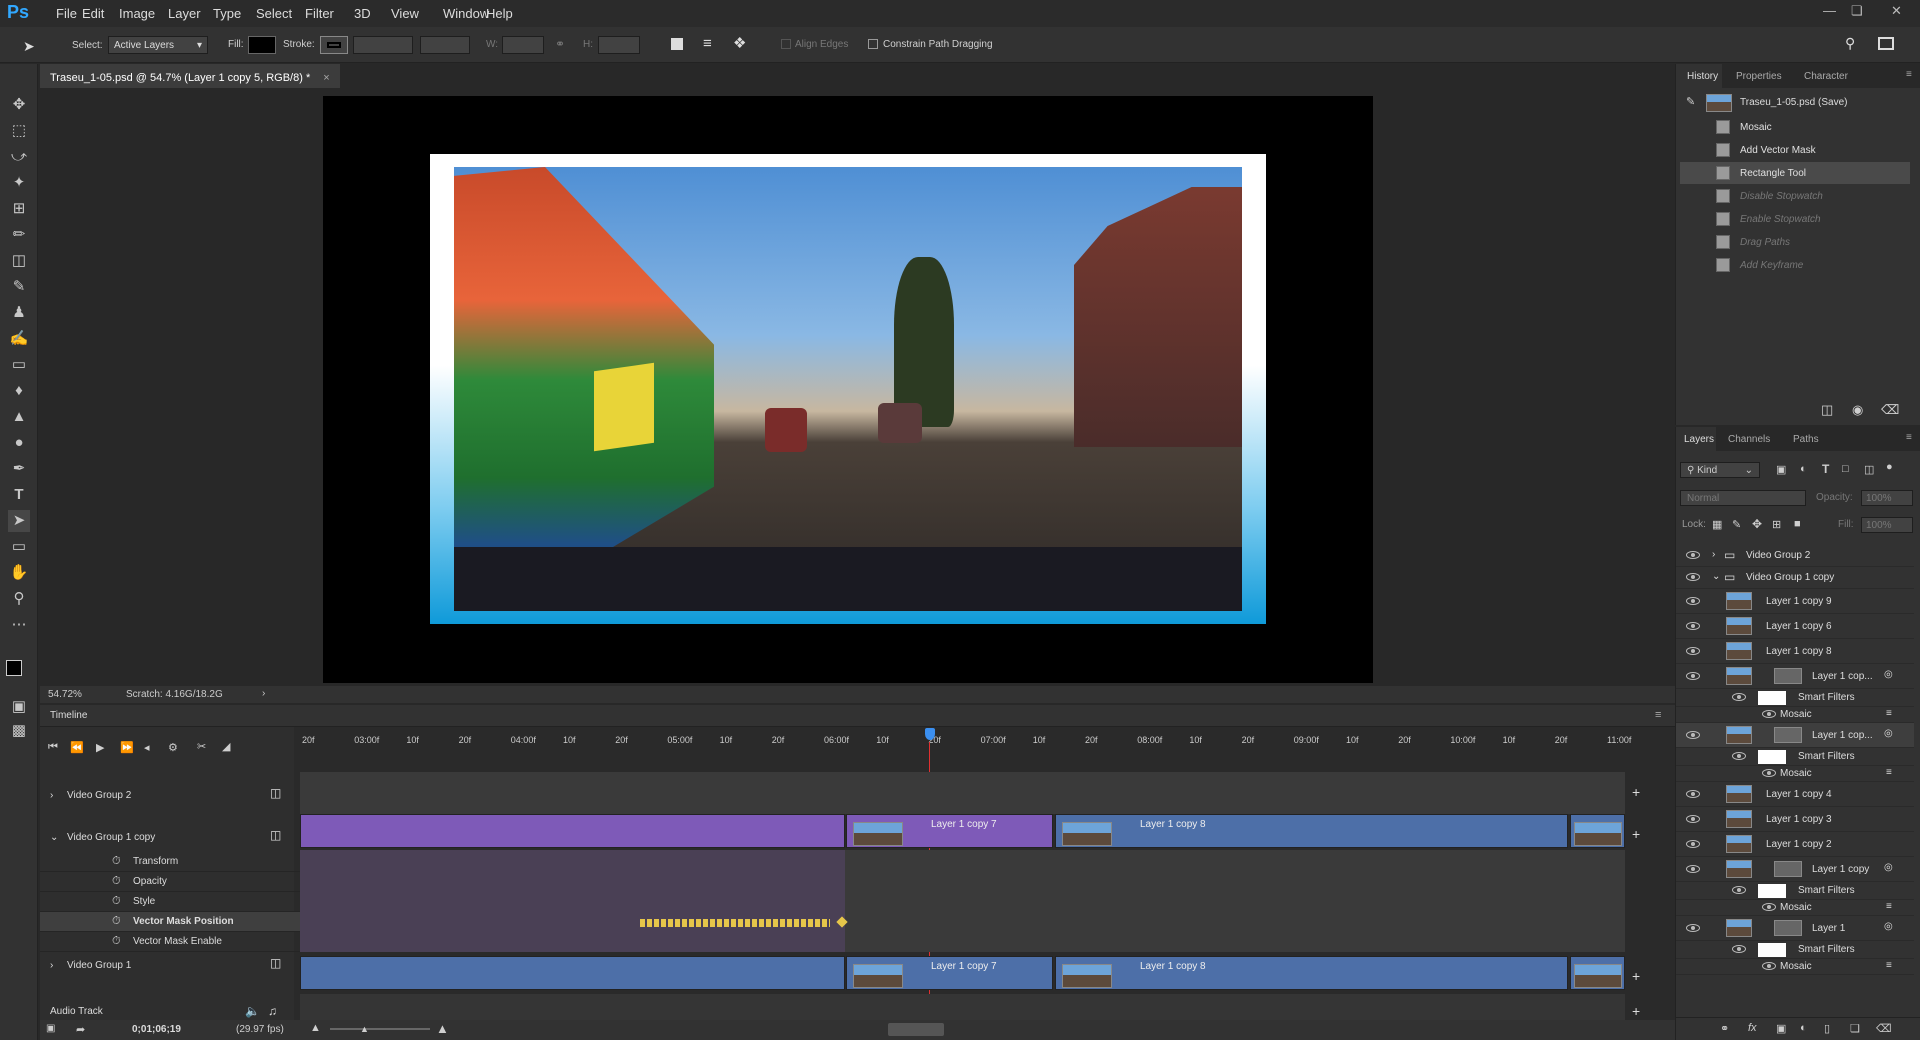 The width and height of the screenshot is (1920, 1040). Describe the element at coordinates (1890, 410) in the screenshot. I see `trash-icon: ⌫` at that location.